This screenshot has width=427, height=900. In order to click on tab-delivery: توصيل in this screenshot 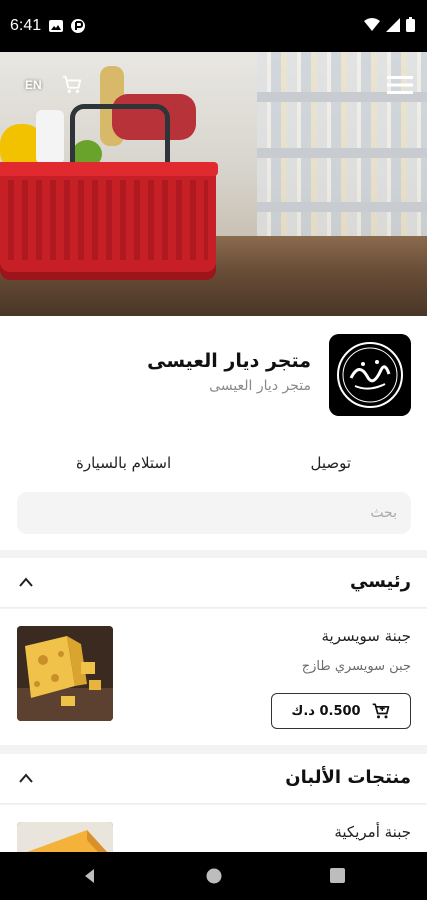, I will do `click(330, 463)`.